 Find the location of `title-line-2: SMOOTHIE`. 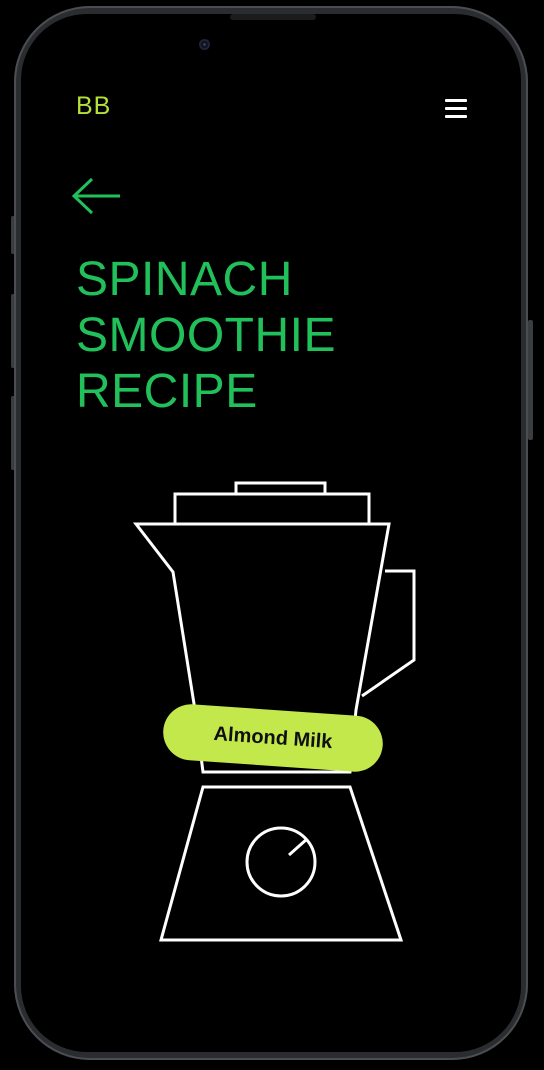

title-line-2: SMOOTHIE is located at coordinates (206, 335).